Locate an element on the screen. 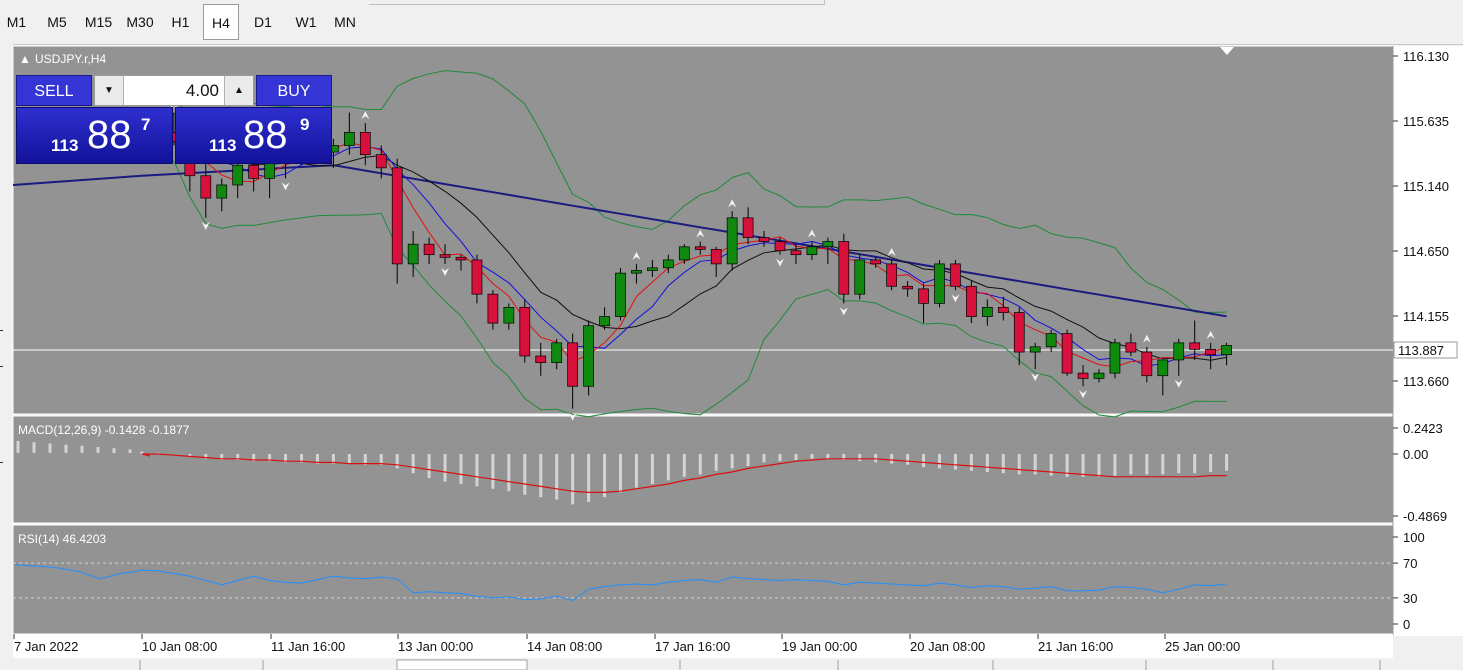 Image resolution: width=1463 pixels, height=670 pixels. time-label: 19 Jan 00:00 is located at coordinates (819, 646).